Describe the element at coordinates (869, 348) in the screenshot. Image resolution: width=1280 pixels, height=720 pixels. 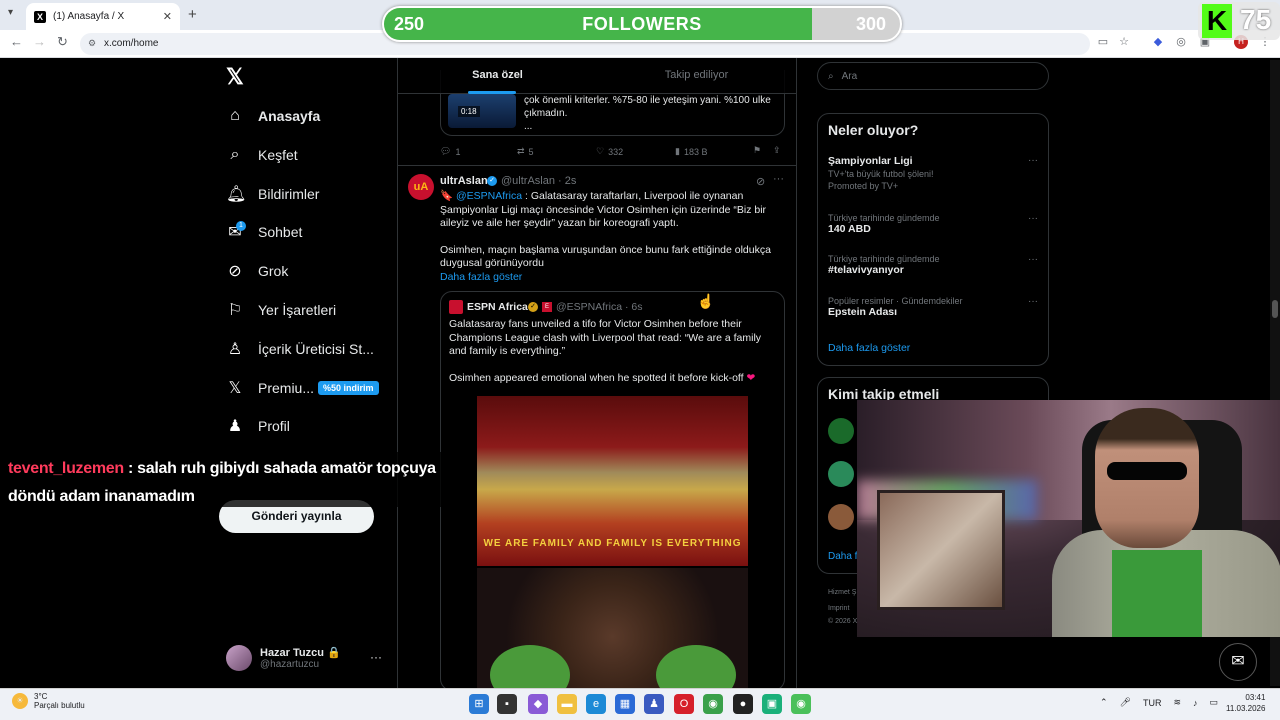
I see `trends-show-more-link: Daha fazla göster` at that location.